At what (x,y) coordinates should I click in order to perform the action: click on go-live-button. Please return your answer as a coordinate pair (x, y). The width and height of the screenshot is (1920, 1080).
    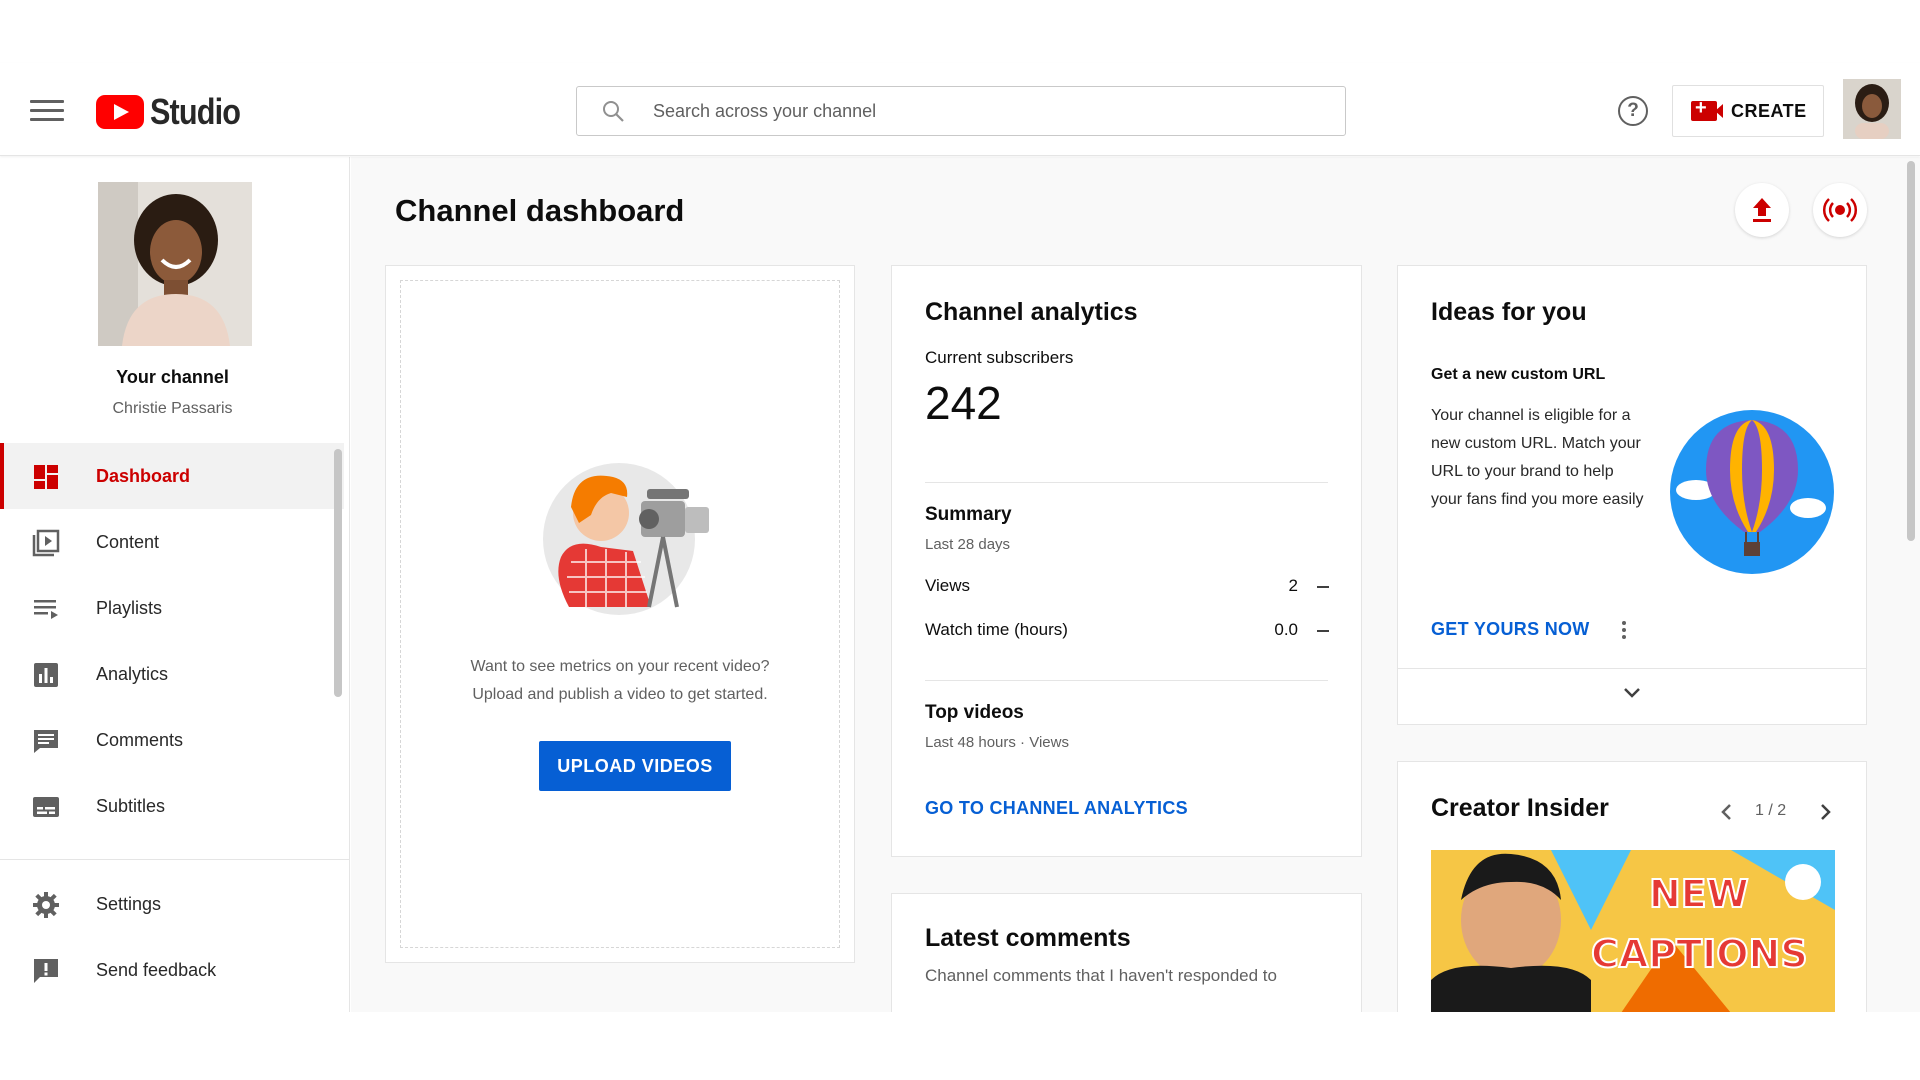
    Looking at the image, I should click on (1840, 210).